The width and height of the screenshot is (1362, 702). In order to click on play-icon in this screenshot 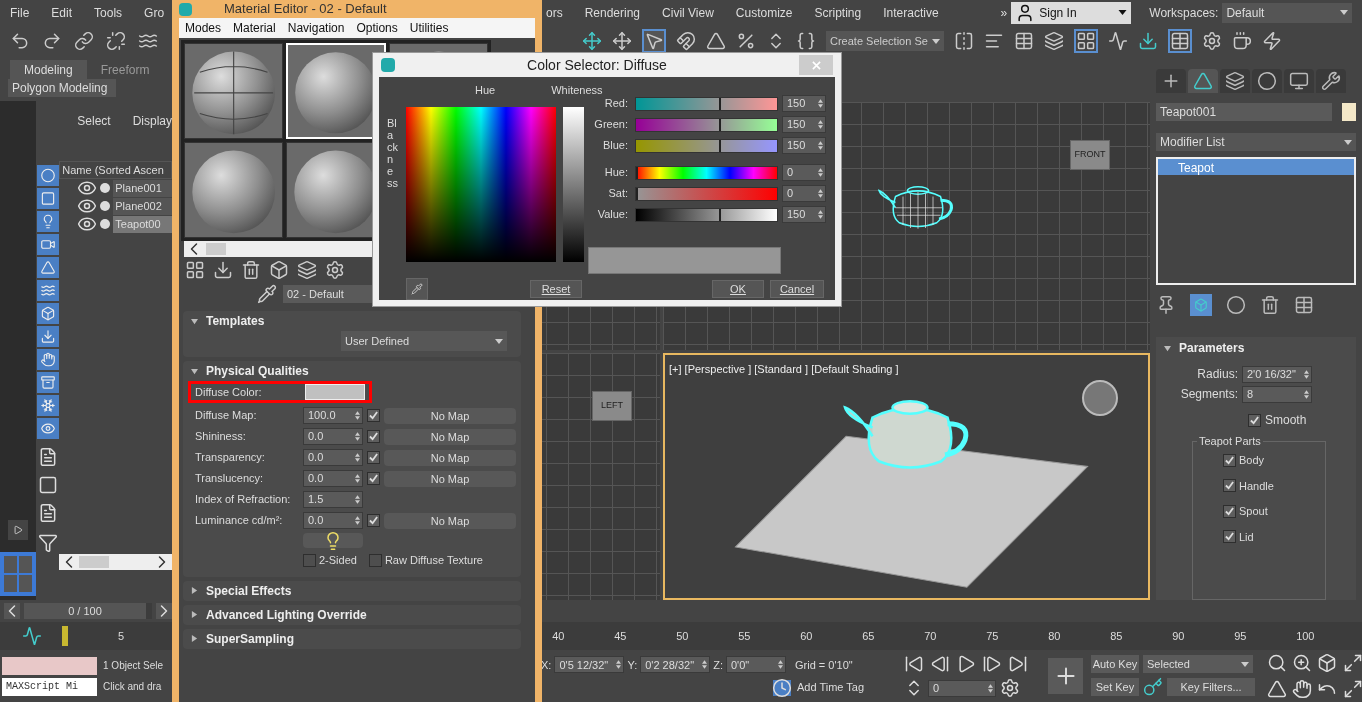, I will do `click(966, 664)`.